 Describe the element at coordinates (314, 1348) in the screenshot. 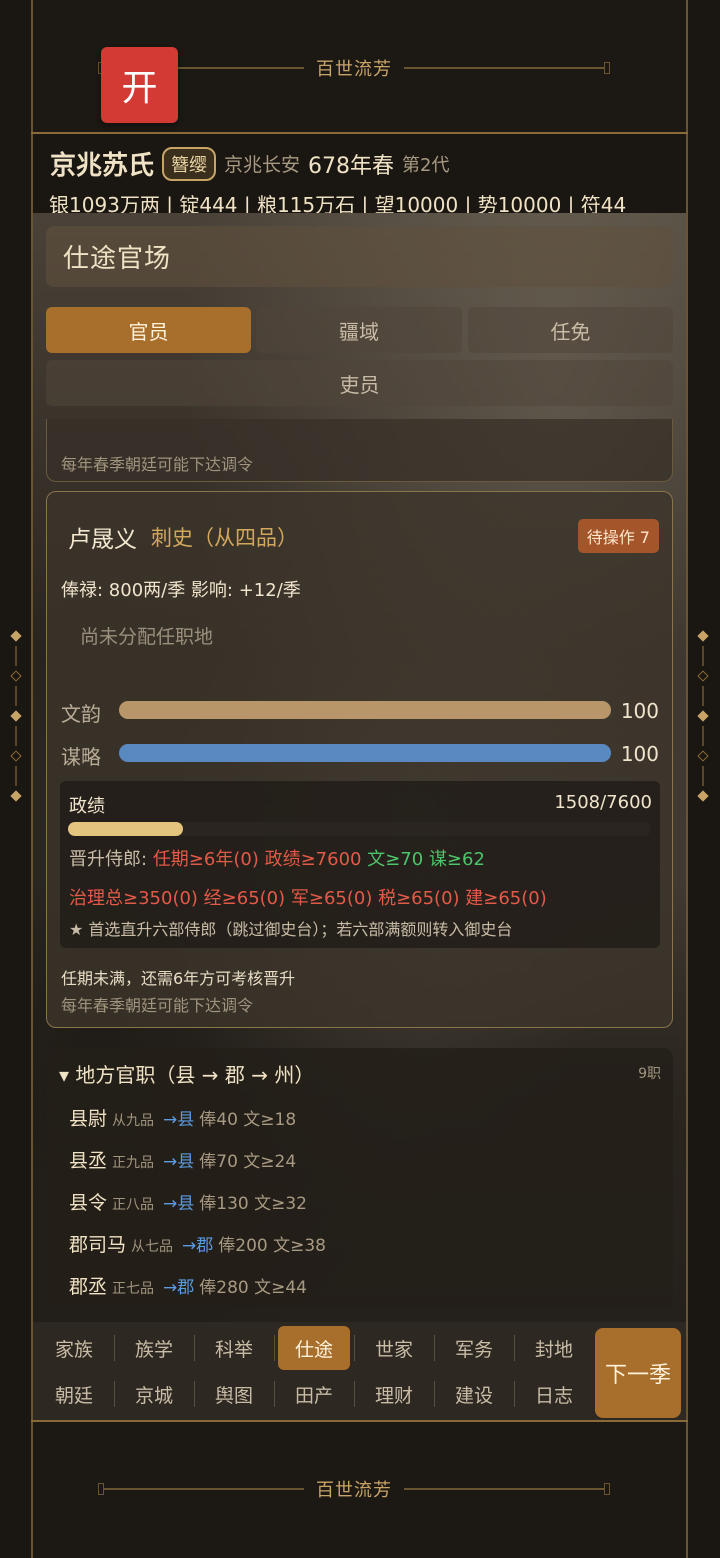

I see `nav-career: 仕途` at that location.